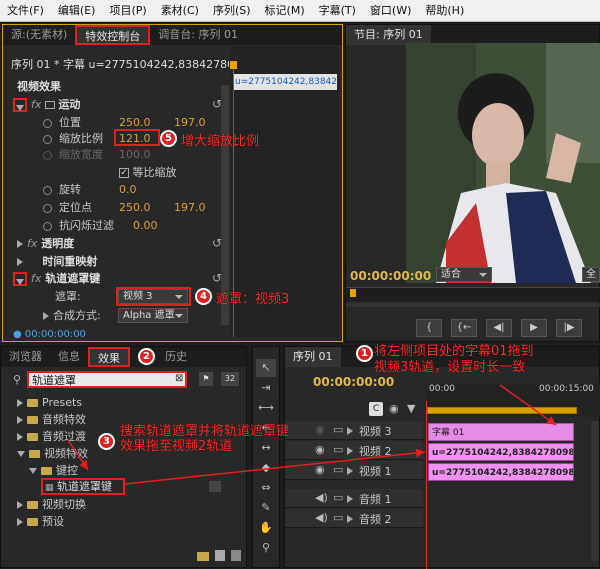 This screenshot has width=600, height=569. Describe the element at coordinates (321, 517) in the screenshot. I see `speaker-icon: ◀)` at that location.